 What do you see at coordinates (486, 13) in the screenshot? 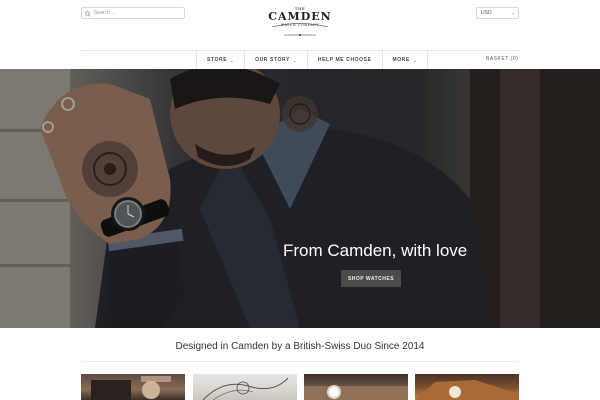
I see `currency-value: USD` at bounding box center [486, 13].